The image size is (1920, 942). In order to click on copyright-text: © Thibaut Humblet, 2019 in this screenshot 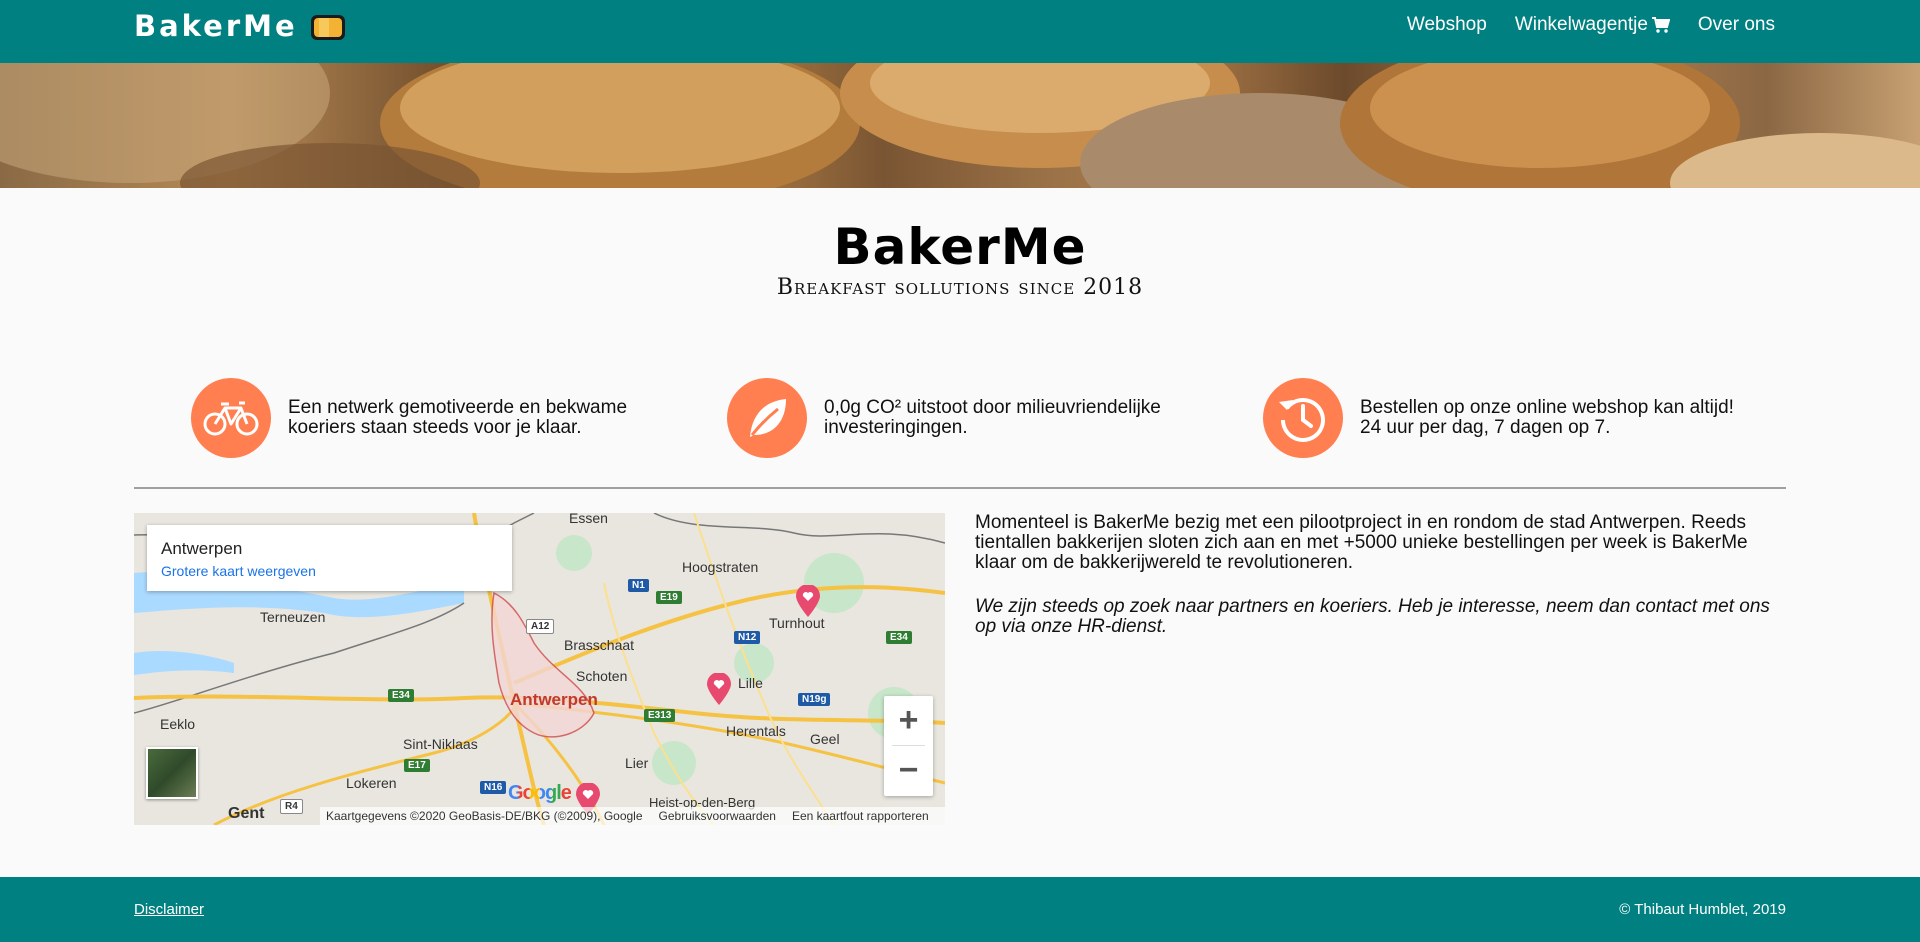, I will do `click(1702, 909)`.